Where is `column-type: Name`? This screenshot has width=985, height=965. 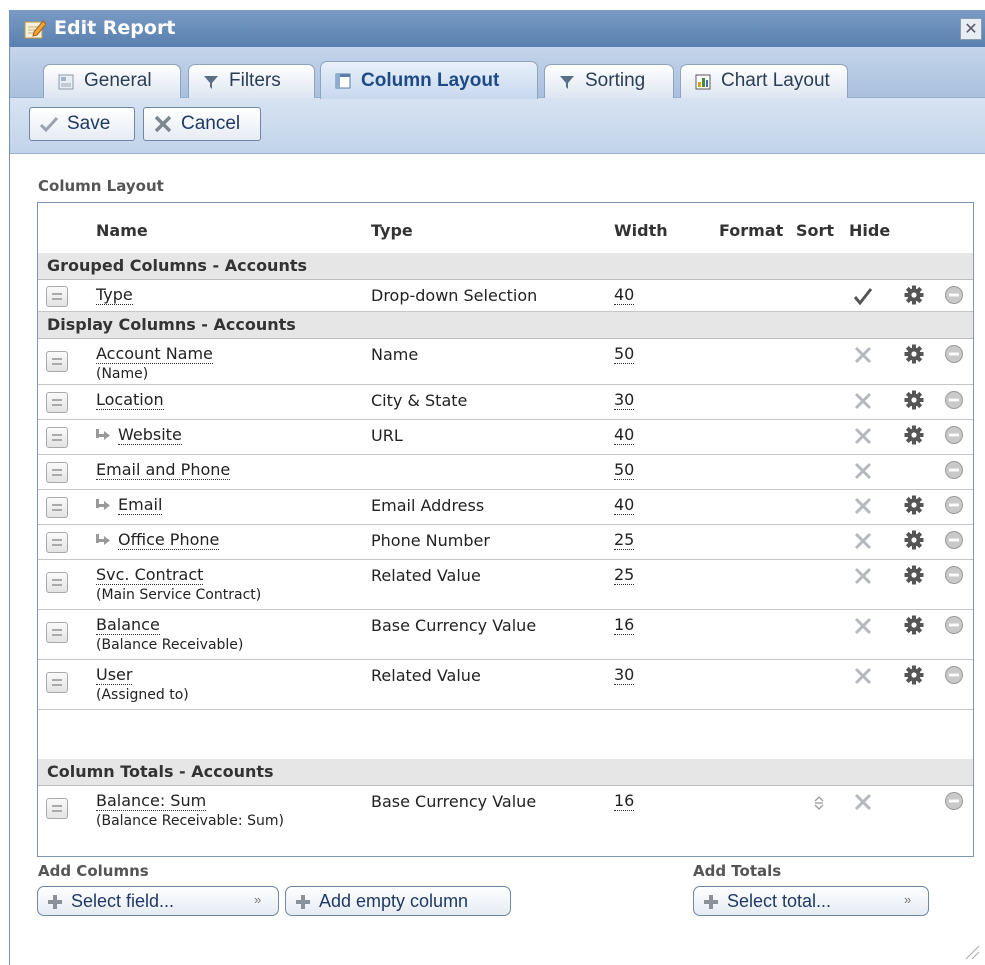
column-type: Name is located at coordinates (395, 354).